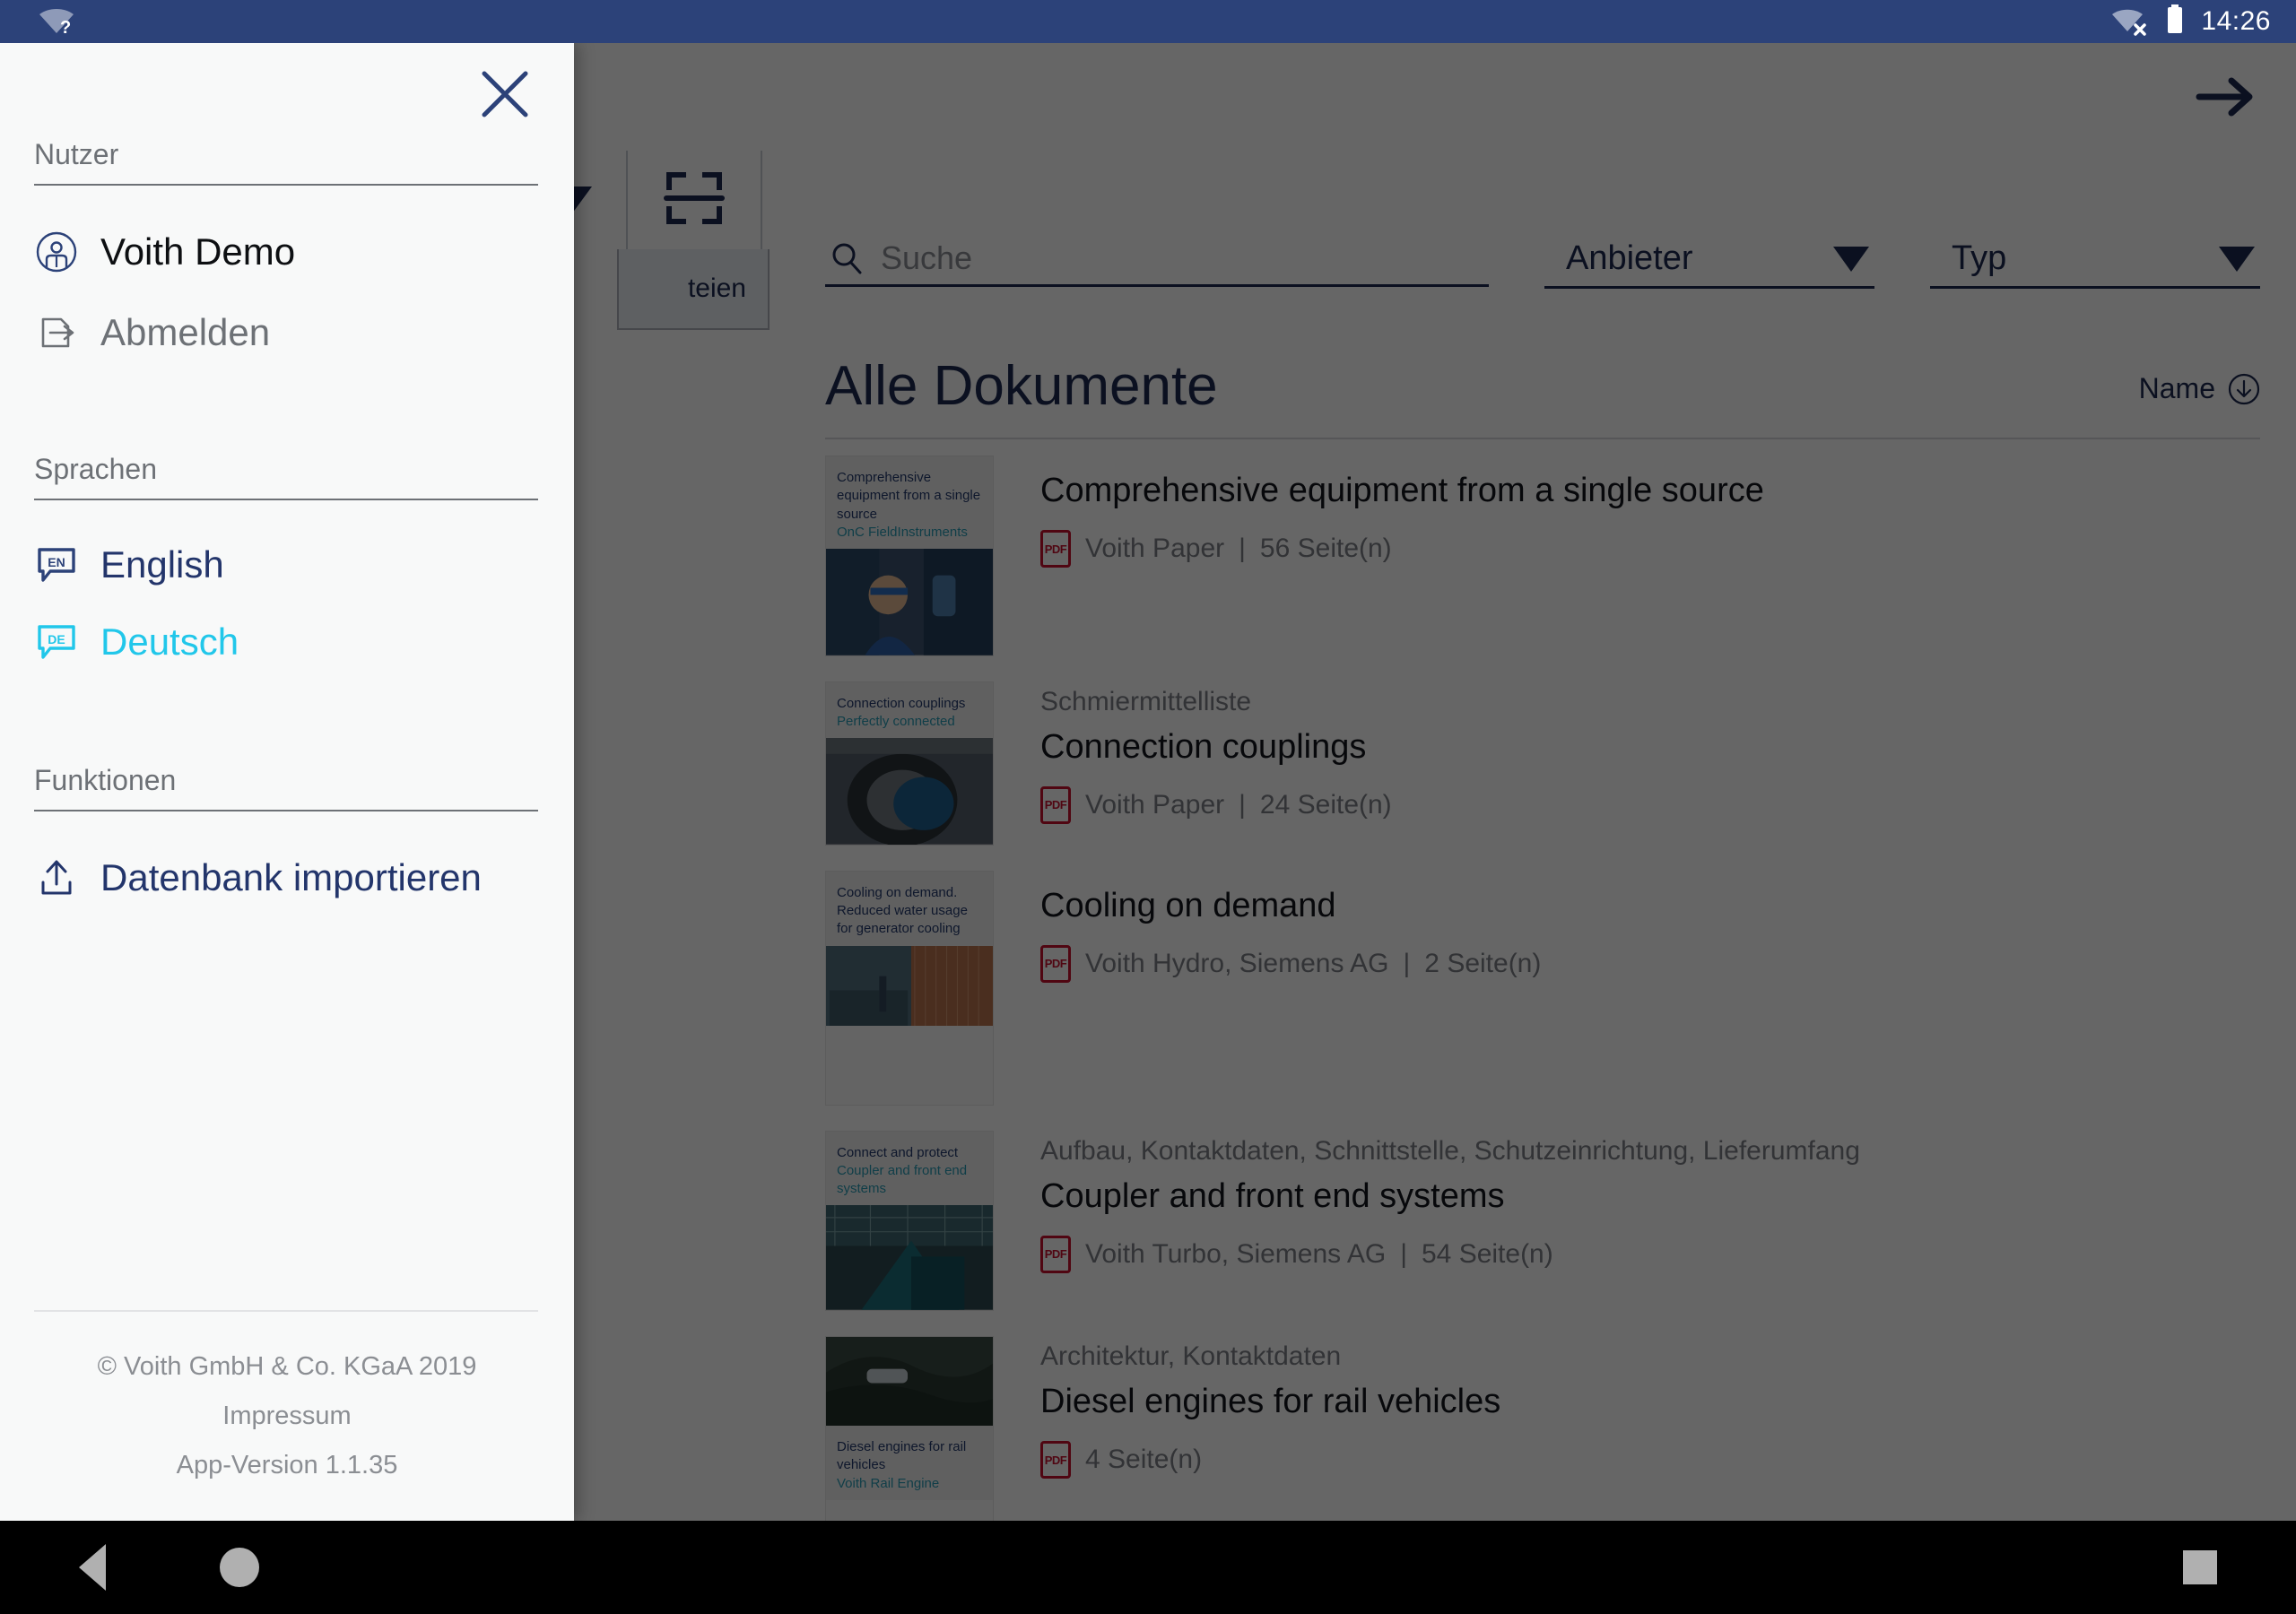  I want to click on language-code-de: DE, so click(56, 639).